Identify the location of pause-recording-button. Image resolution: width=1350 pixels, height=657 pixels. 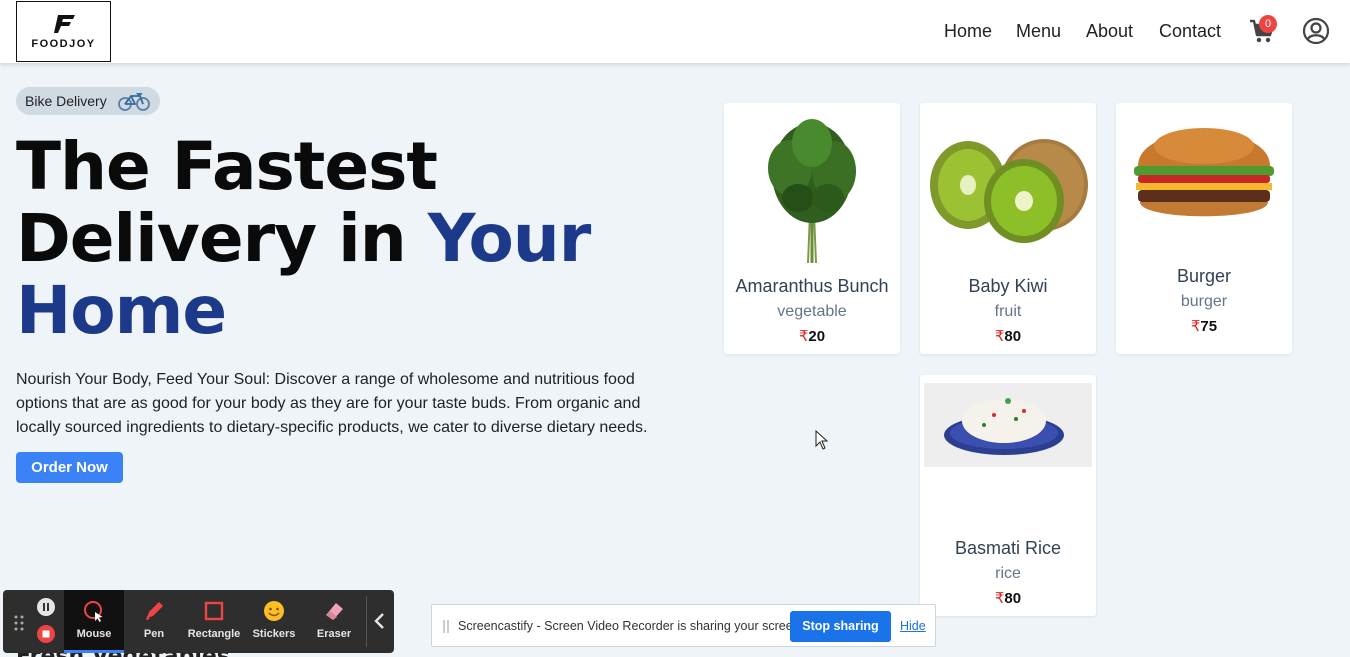
(46, 607).